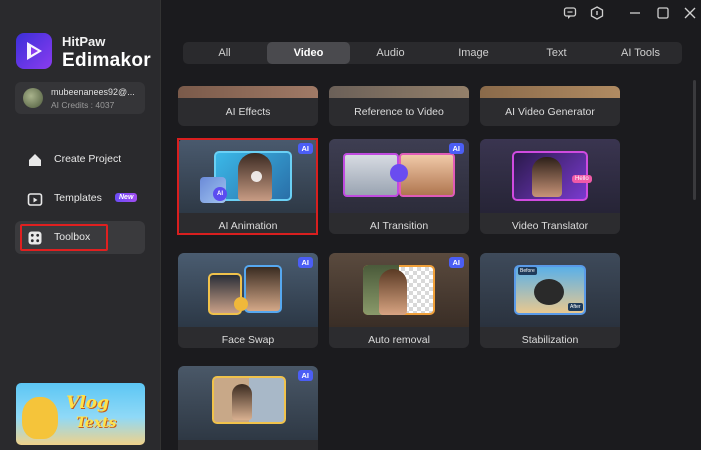 This screenshot has width=701, height=450. What do you see at coordinates (690, 13) in the screenshot?
I see `close-icon` at bounding box center [690, 13].